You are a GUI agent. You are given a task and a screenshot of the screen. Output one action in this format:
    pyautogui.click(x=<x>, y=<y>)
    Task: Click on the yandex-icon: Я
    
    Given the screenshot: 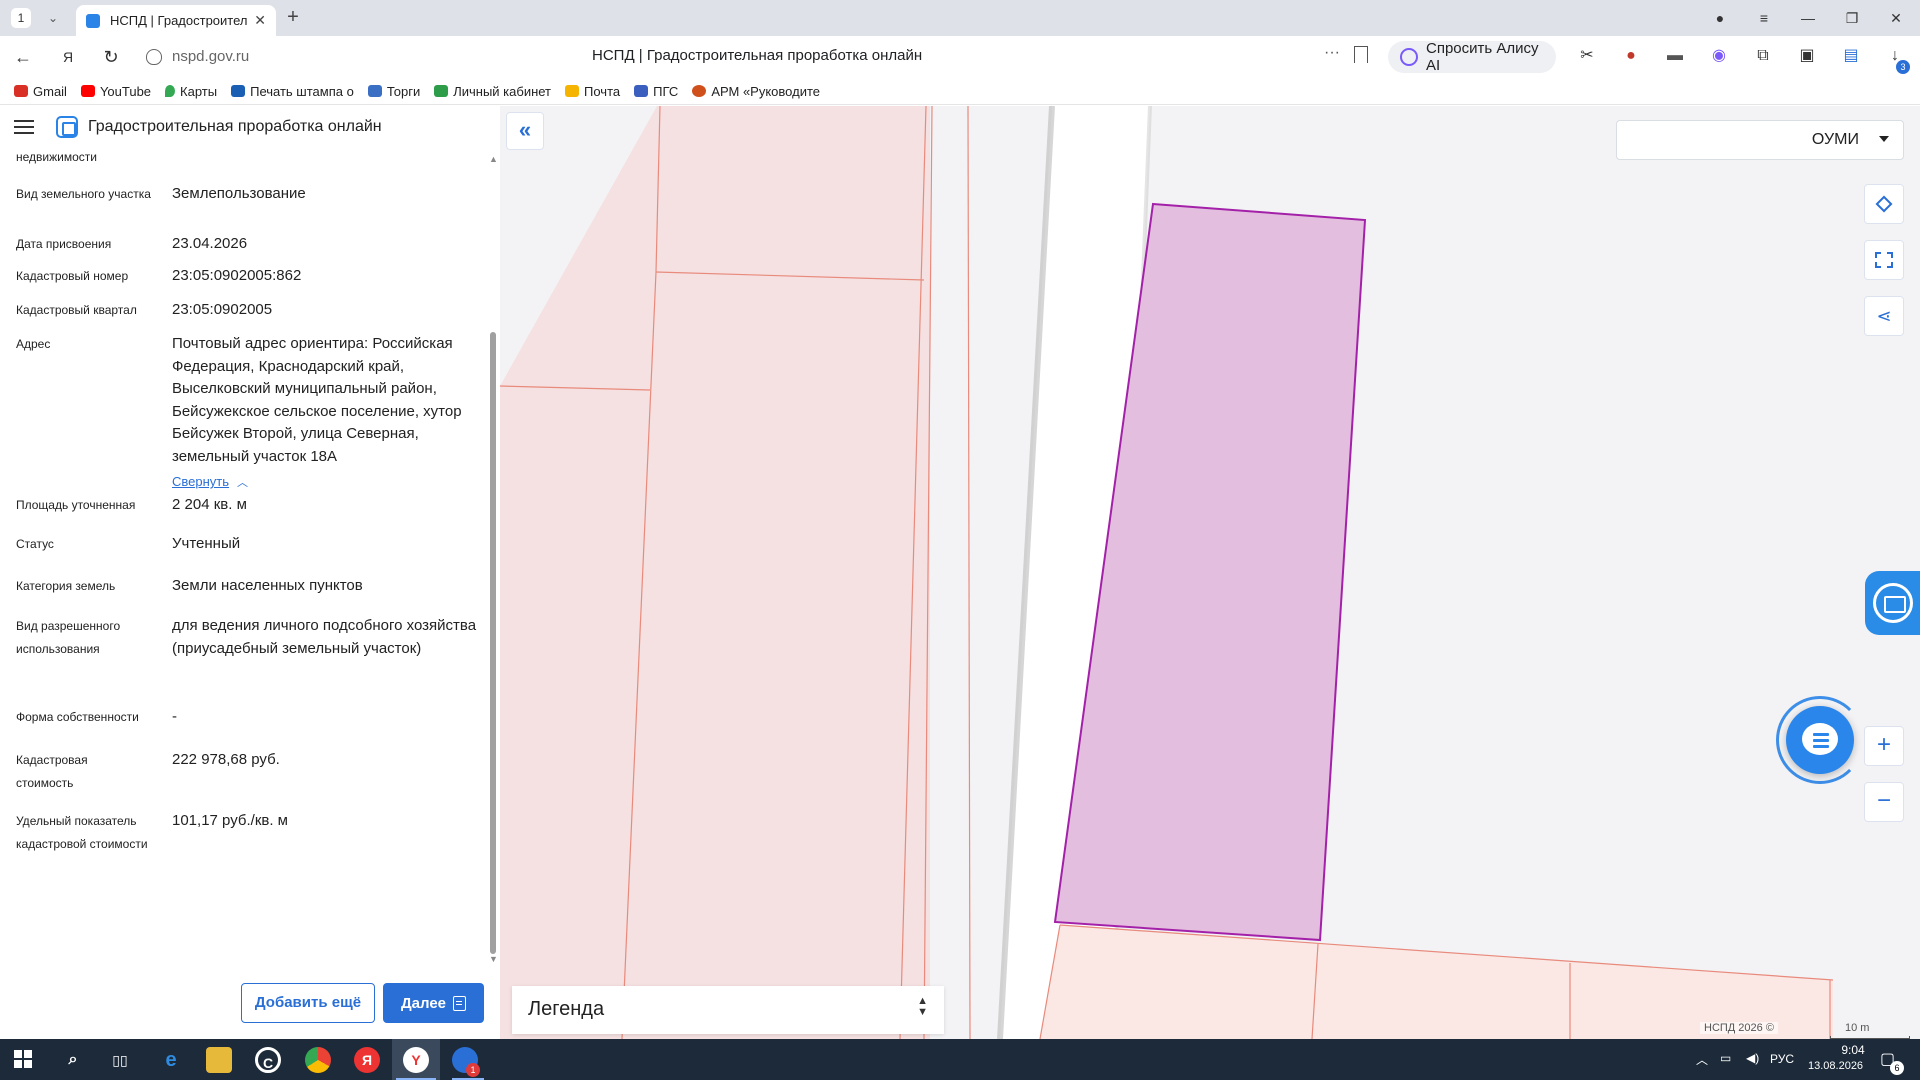 What is the action you would take?
    pyautogui.click(x=367, y=1060)
    